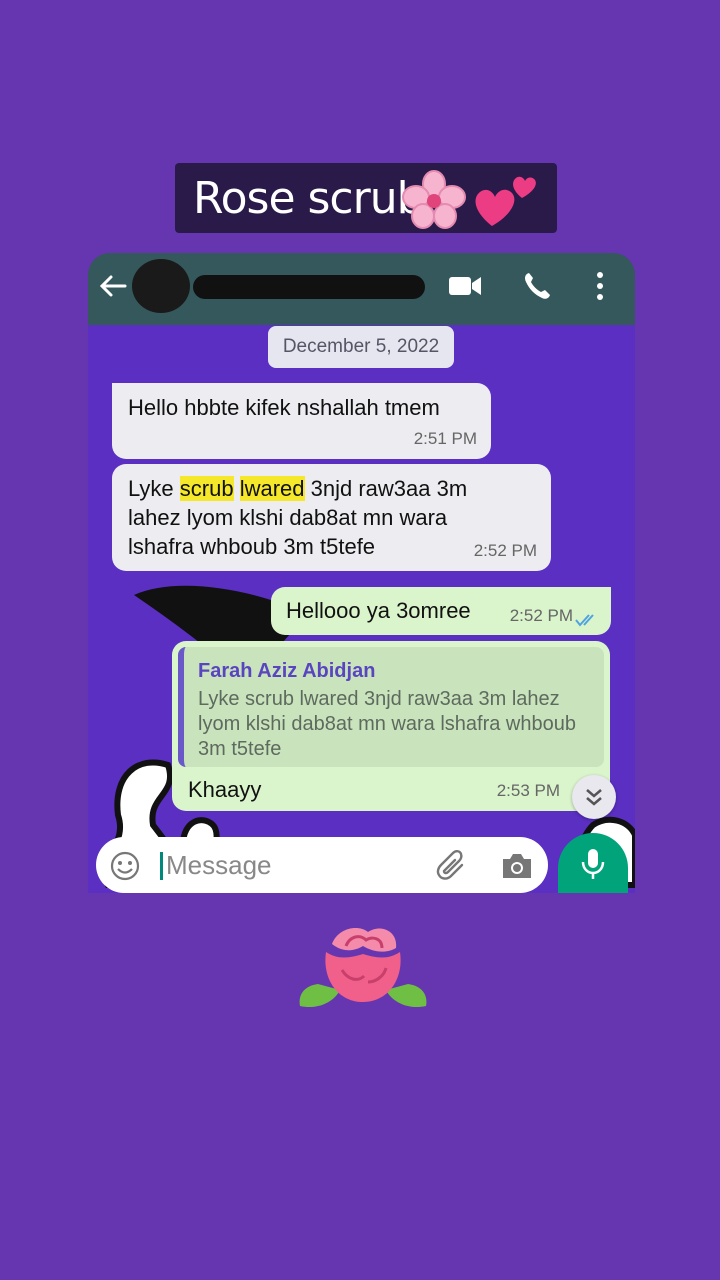 This screenshot has width=720, height=1280. I want to click on contact-name-redacted, so click(309, 287).